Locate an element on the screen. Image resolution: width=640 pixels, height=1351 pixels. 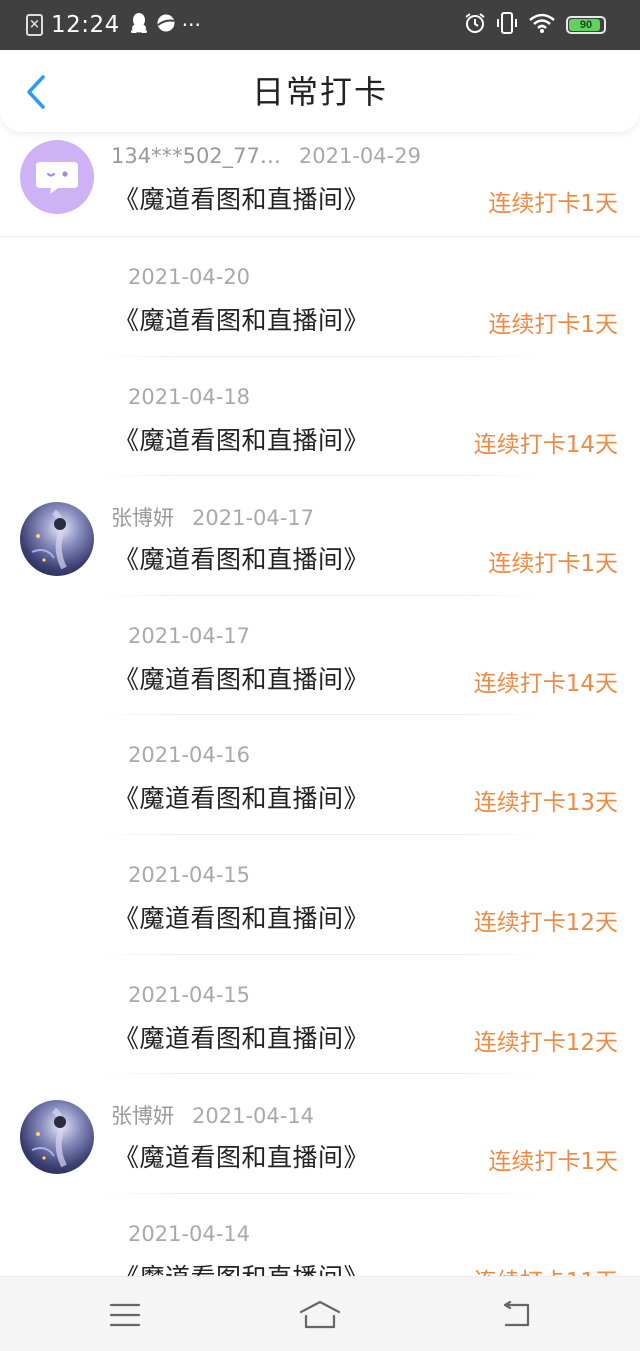
checkin-entry: 2021-04-16 《魔道看图和直播间》 连续打卡13天 is located at coordinates (320, 775).